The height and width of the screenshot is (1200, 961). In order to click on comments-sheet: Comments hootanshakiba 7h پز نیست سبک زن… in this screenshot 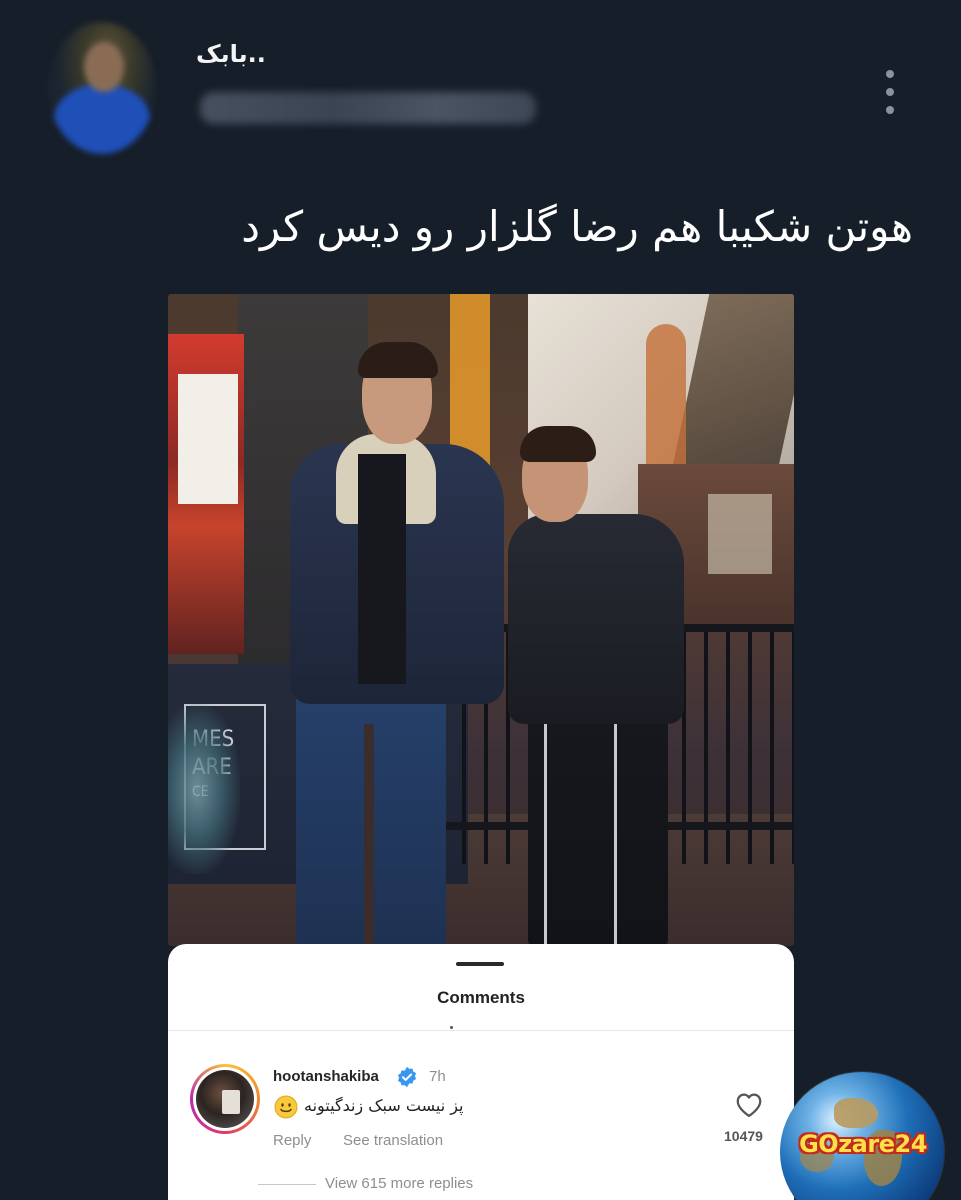, I will do `click(481, 1072)`.